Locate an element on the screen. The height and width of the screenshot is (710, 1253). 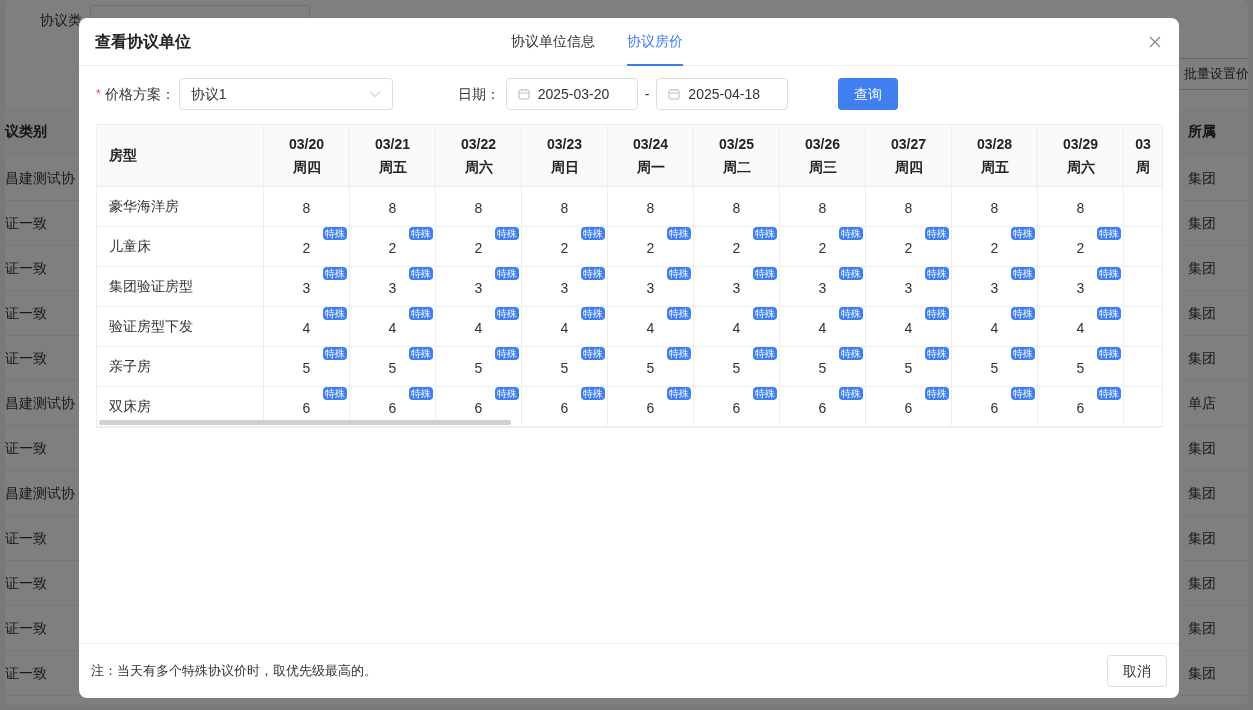
date-header: 03/22 is located at coordinates (478, 144).